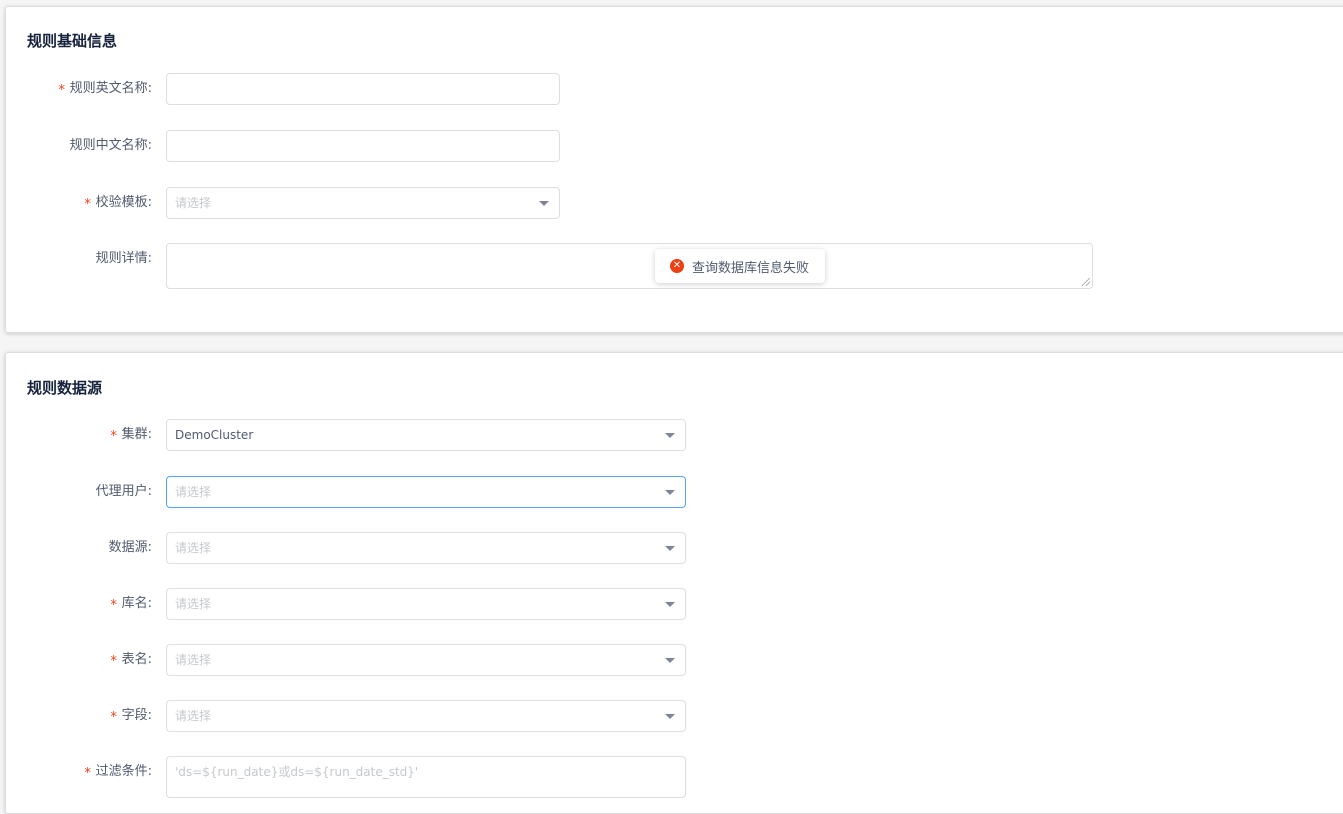 The height and width of the screenshot is (814, 1343). Describe the element at coordinates (193, 660) in the screenshot. I see `table-name-placeholder: 请选择` at that location.